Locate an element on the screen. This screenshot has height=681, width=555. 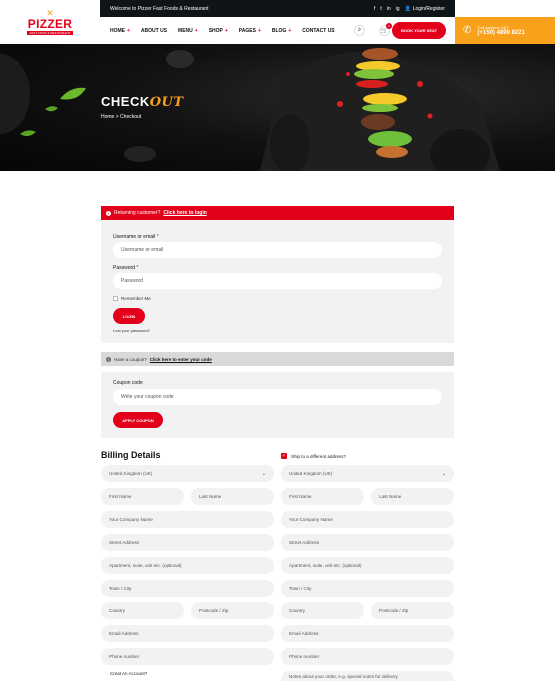
nav-label: CONTACT US is located at coordinates (318, 30).